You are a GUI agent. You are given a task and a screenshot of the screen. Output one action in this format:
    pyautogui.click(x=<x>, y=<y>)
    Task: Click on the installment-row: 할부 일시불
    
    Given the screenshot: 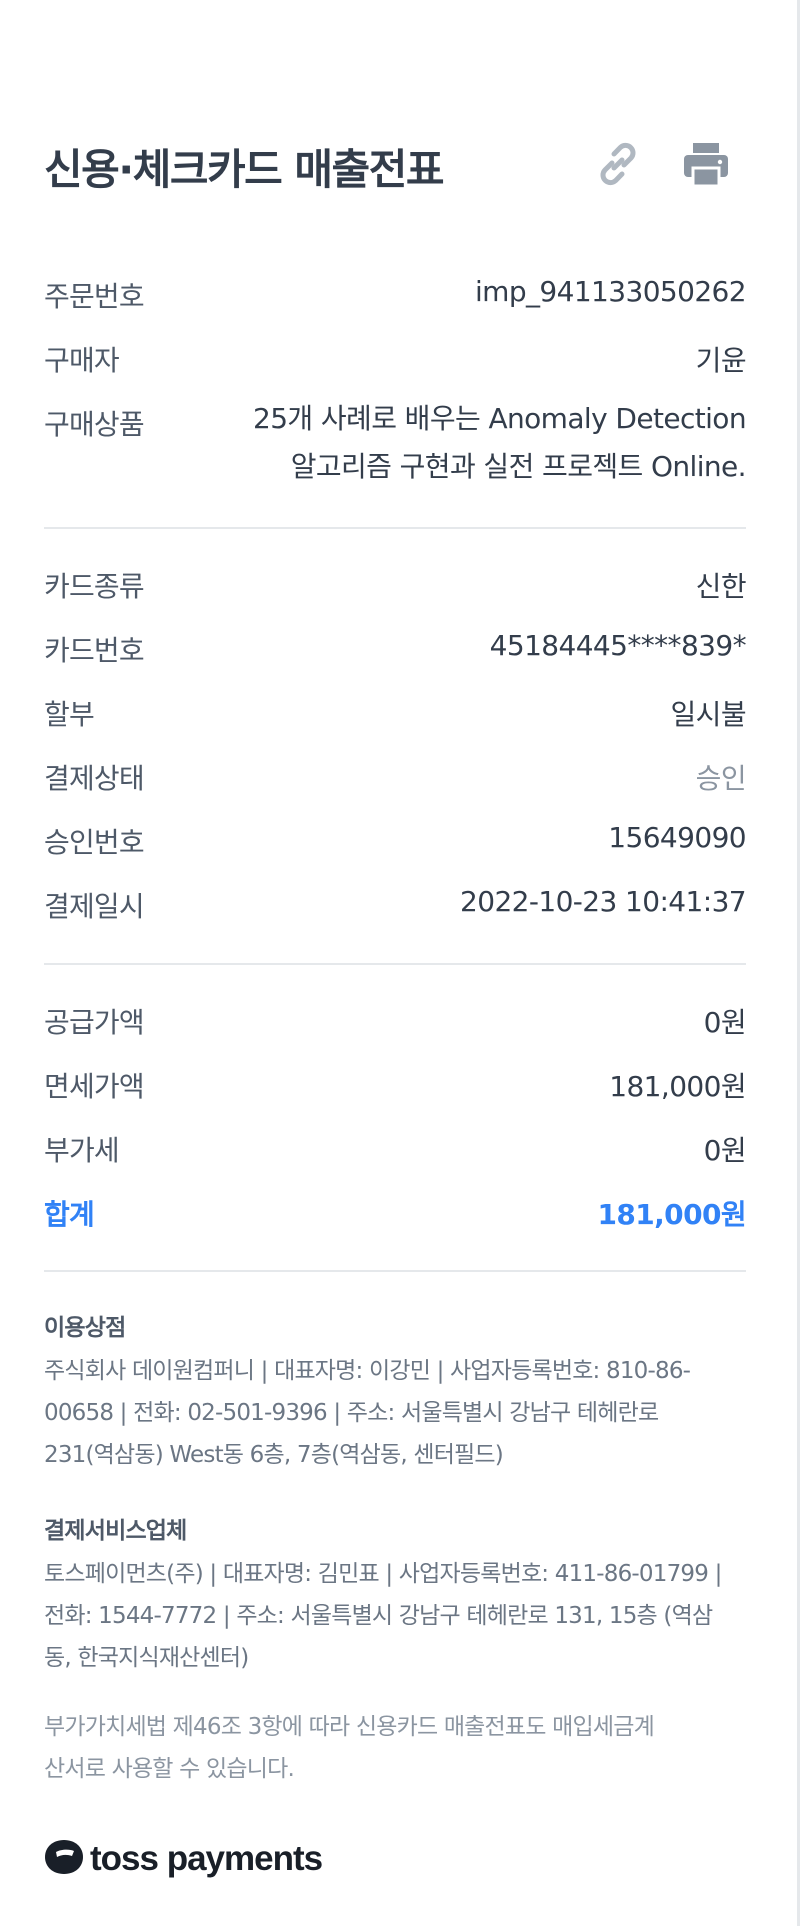 What is the action you would take?
    pyautogui.click(x=395, y=725)
    